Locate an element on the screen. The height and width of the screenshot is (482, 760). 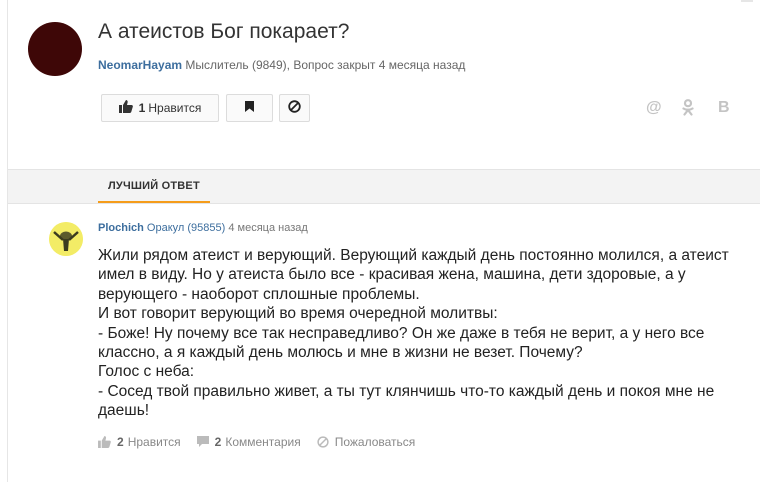
page-border-corner is located at coordinates (747, 1).